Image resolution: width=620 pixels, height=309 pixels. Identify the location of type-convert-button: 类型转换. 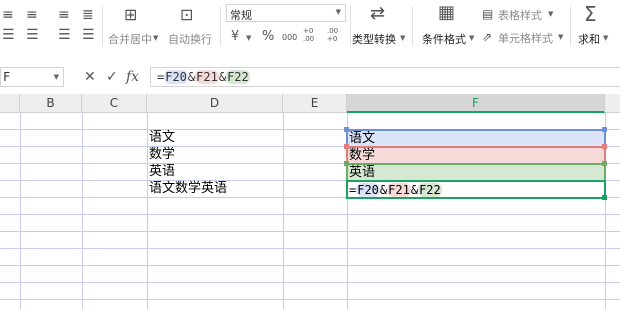
(374, 39).